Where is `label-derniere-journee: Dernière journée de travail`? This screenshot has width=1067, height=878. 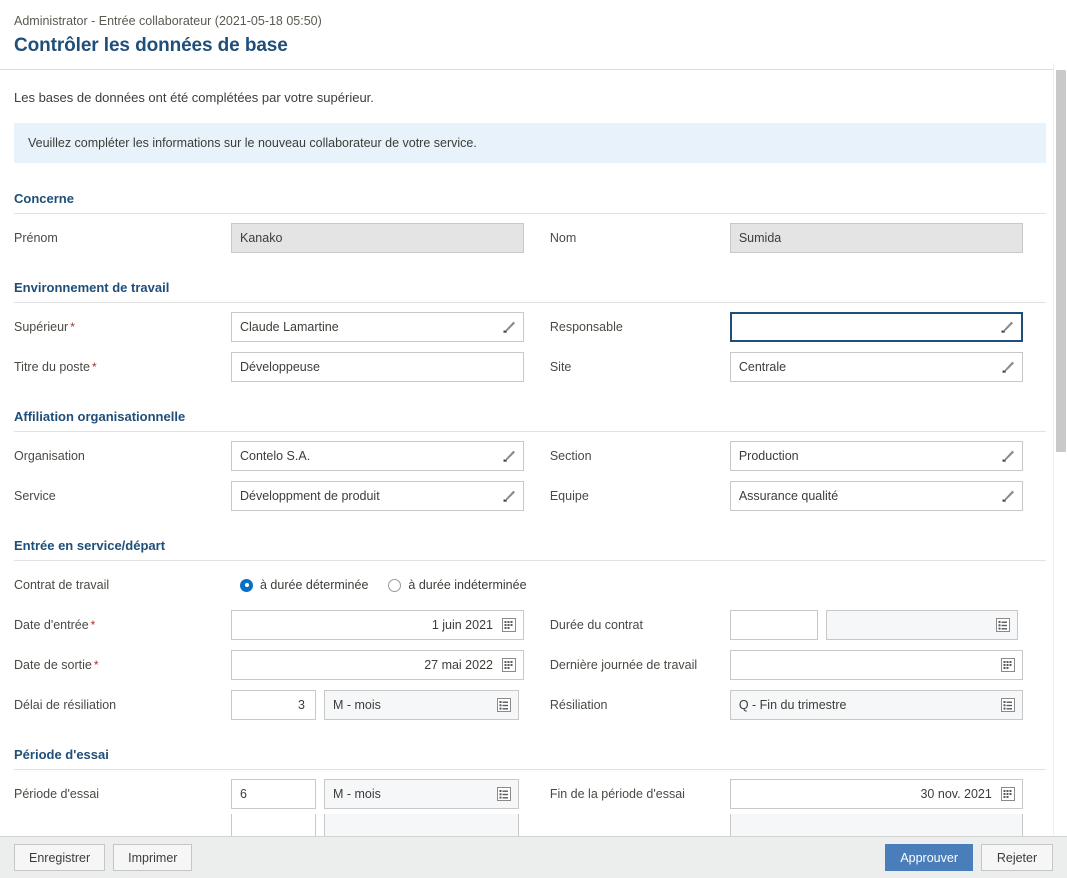
label-derniere-journee: Dernière journée de travail is located at coordinates (623, 665).